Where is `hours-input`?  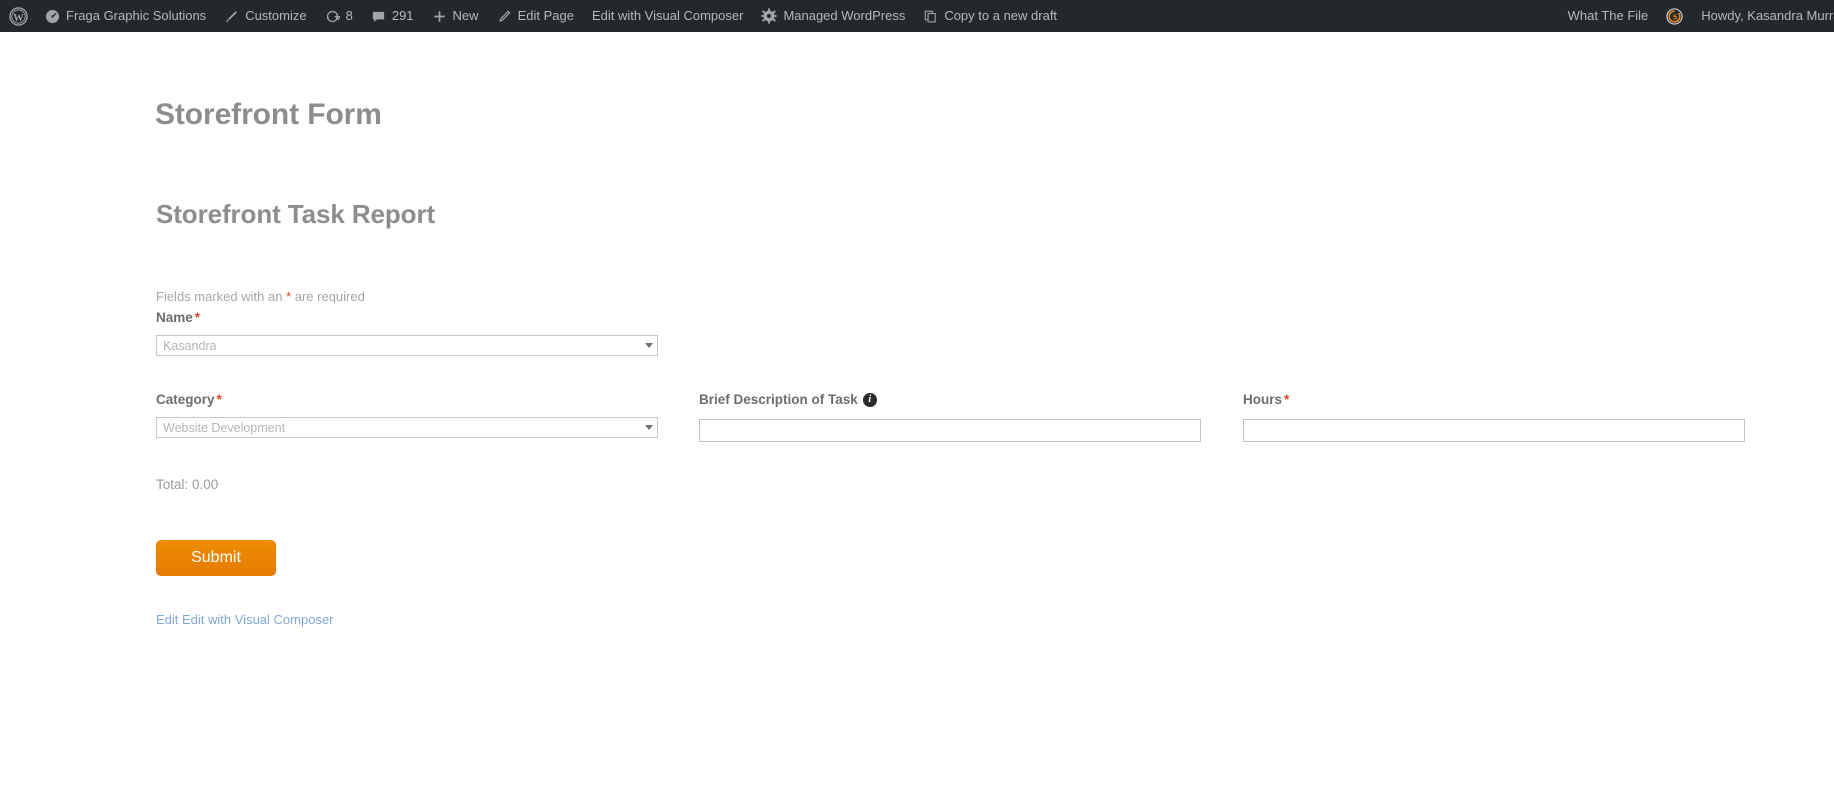
hours-input is located at coordinates (1494, 430).